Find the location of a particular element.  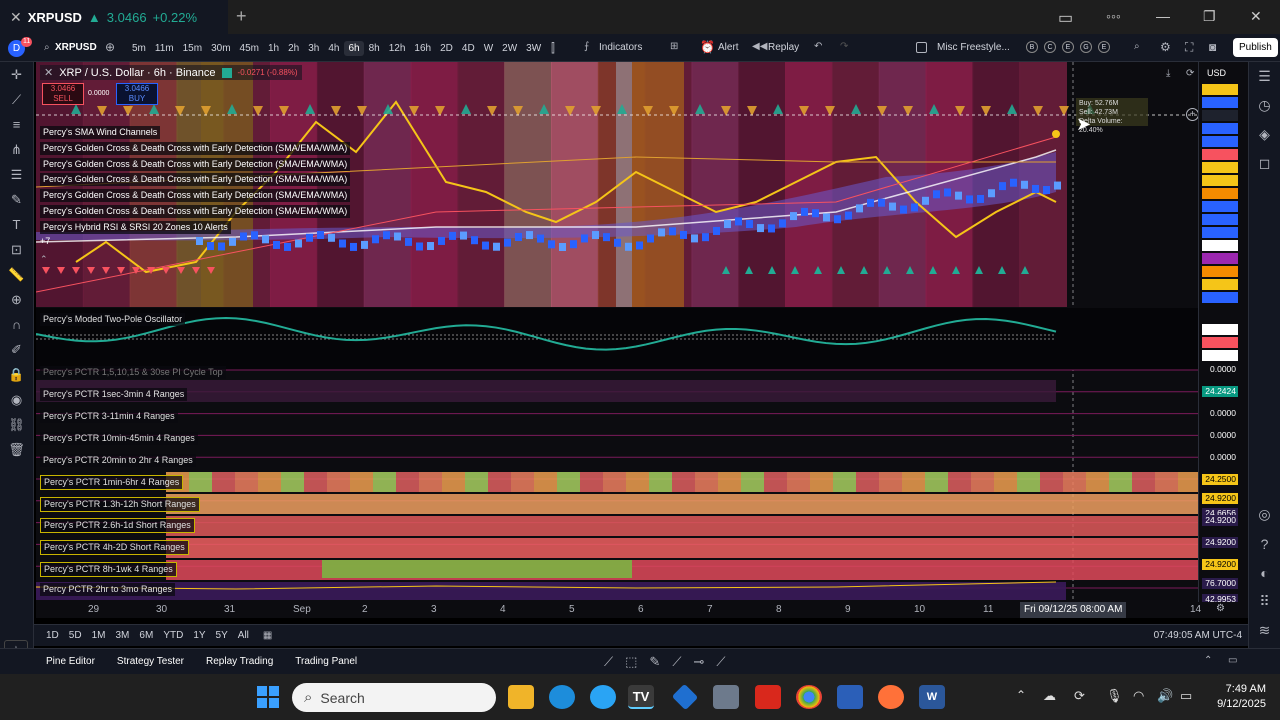

time-settings-icon: ⚙ is located at coordinates (1220, 608).